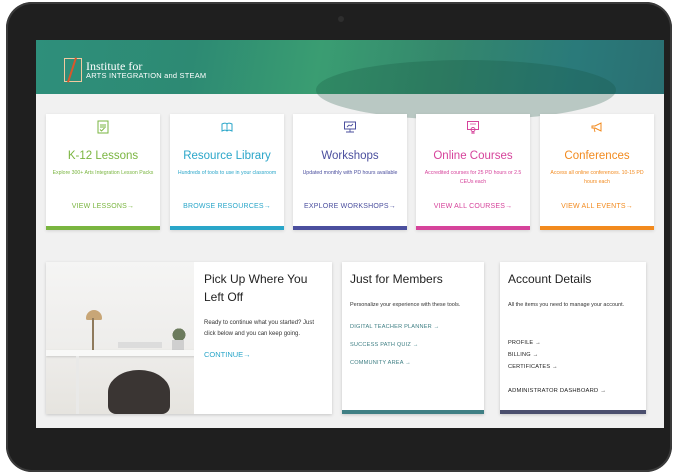  What do you see at coordinates (103, 127) in the screenshot?
I see `document-check-icon` at bounding box center [103, 127].